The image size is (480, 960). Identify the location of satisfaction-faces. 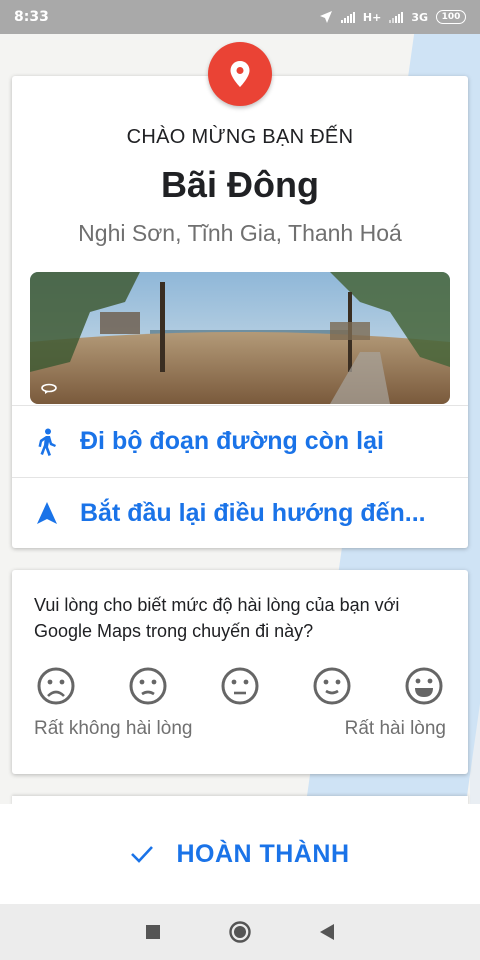
(241, 686).